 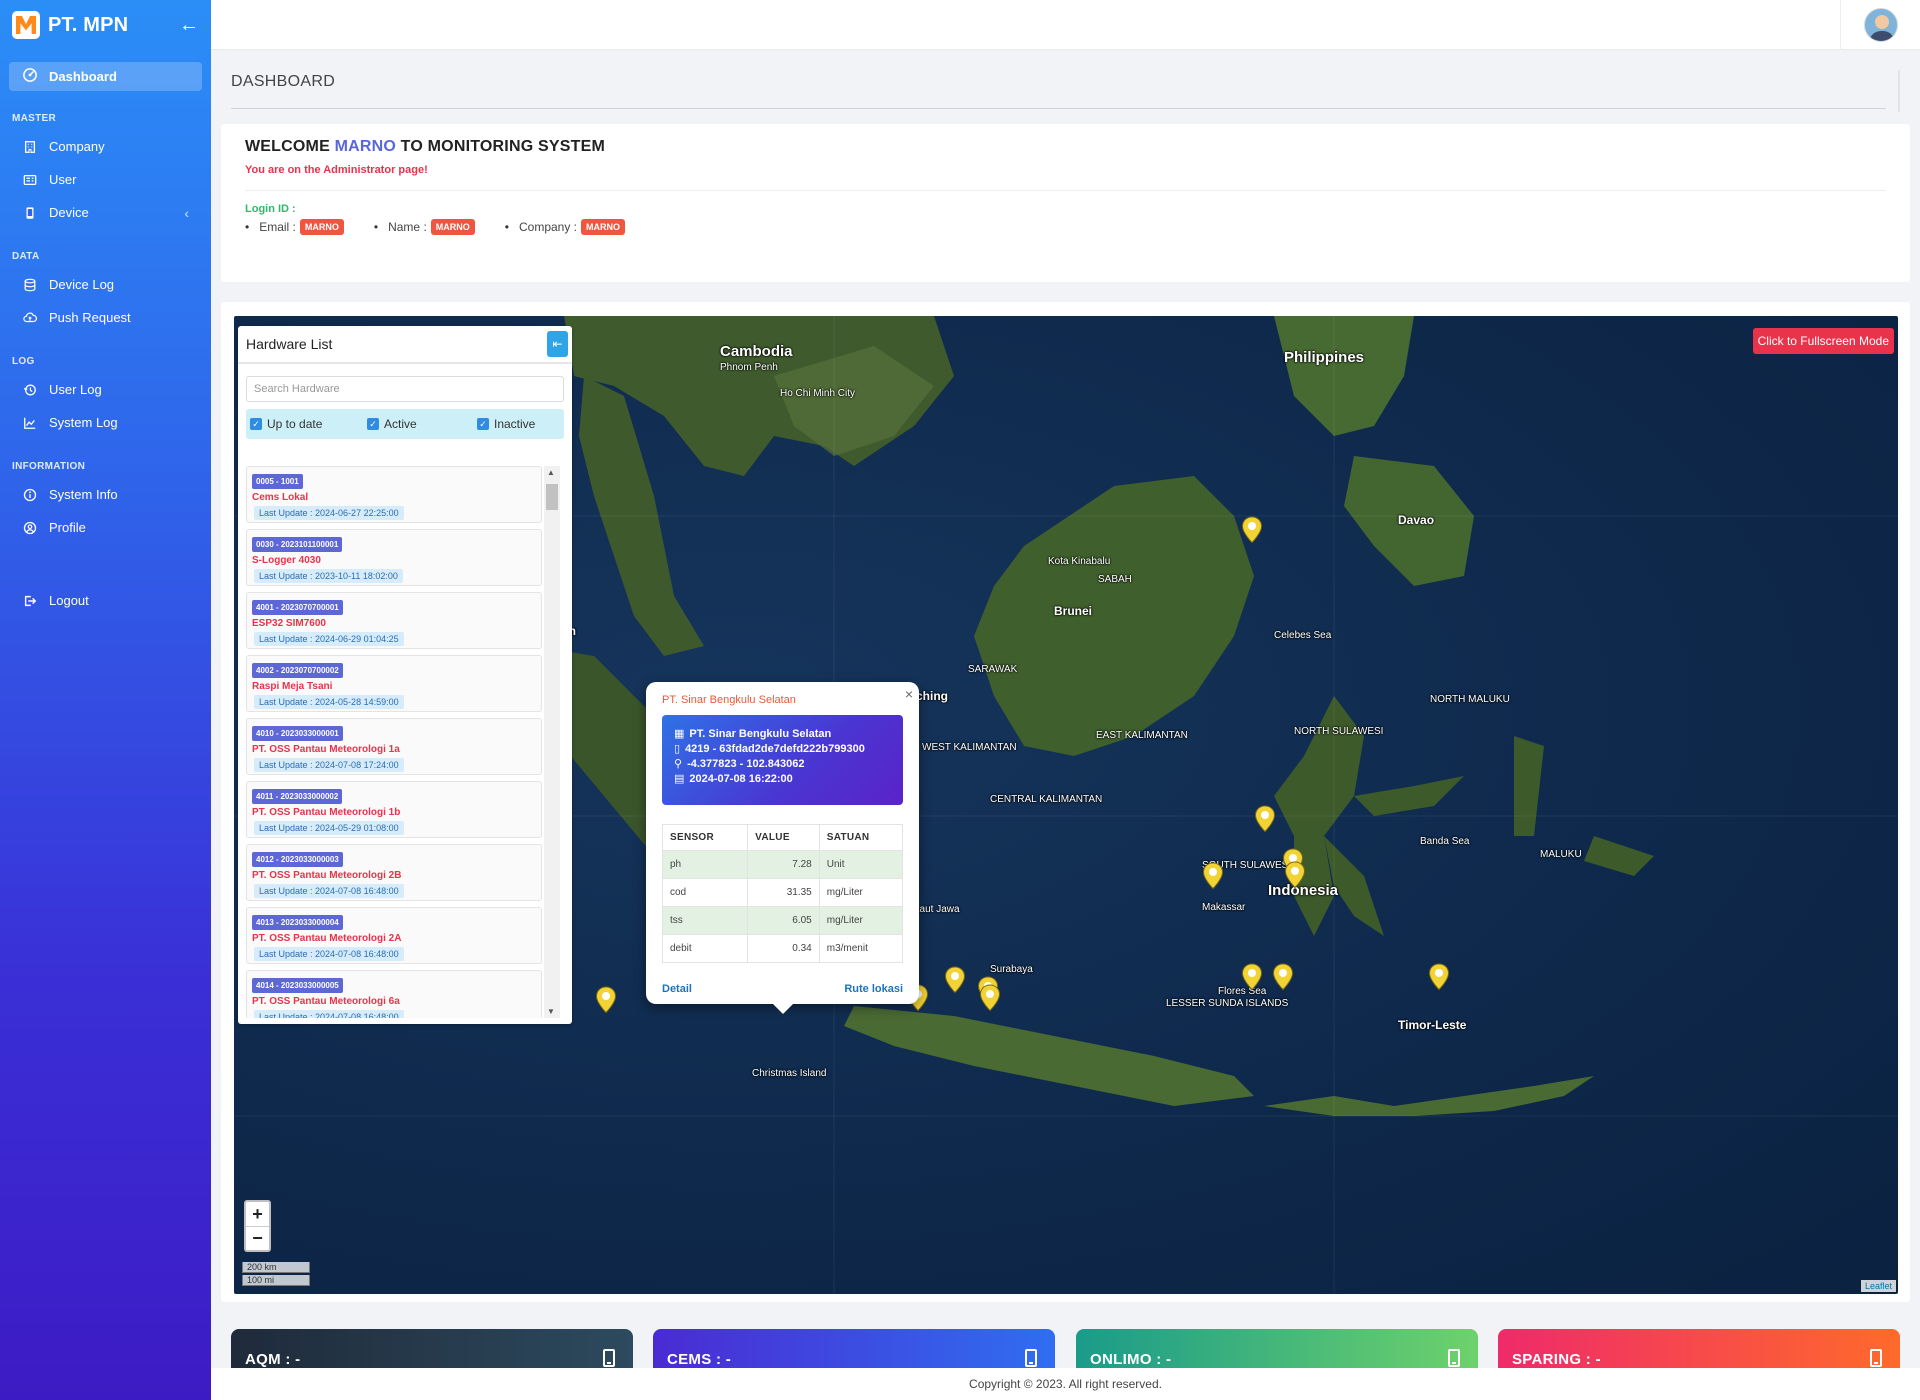 I want to click on map-label: NORTH SULAWESI, so click(x=1339, y=731).